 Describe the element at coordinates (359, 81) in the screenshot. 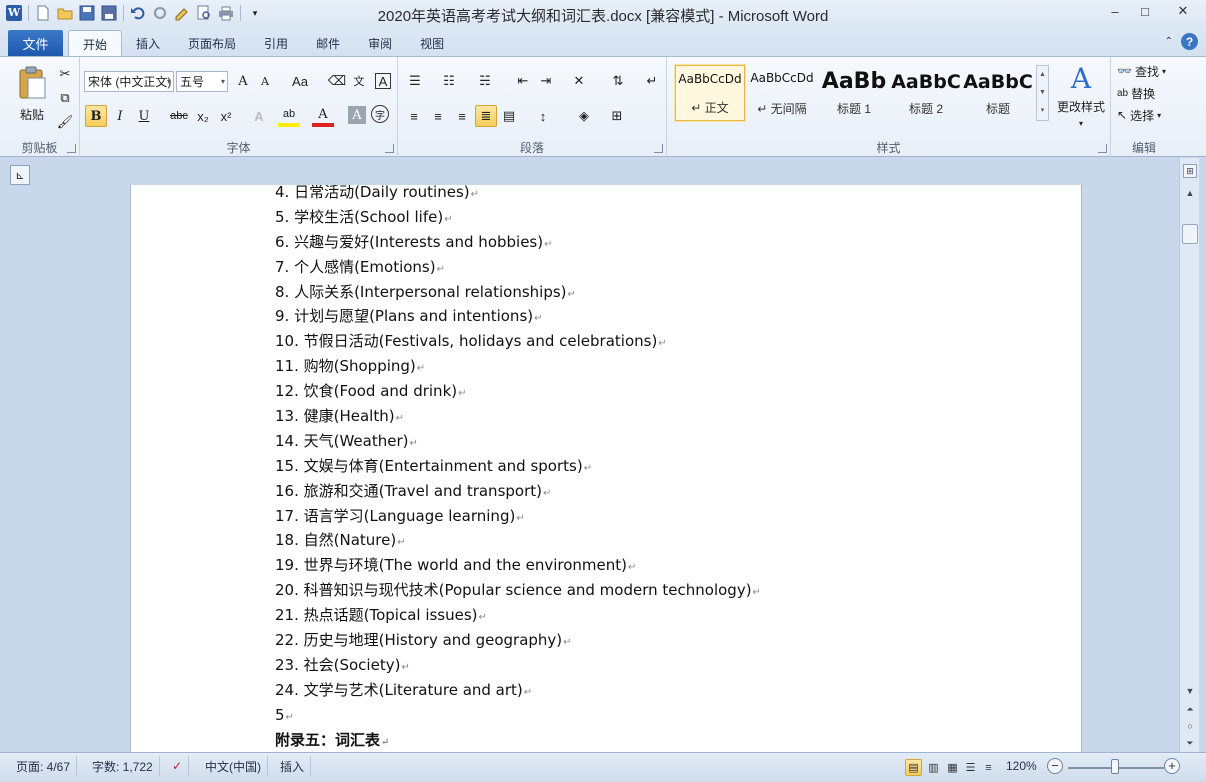

I see `phonetic-guide-icon: 文` at that location.